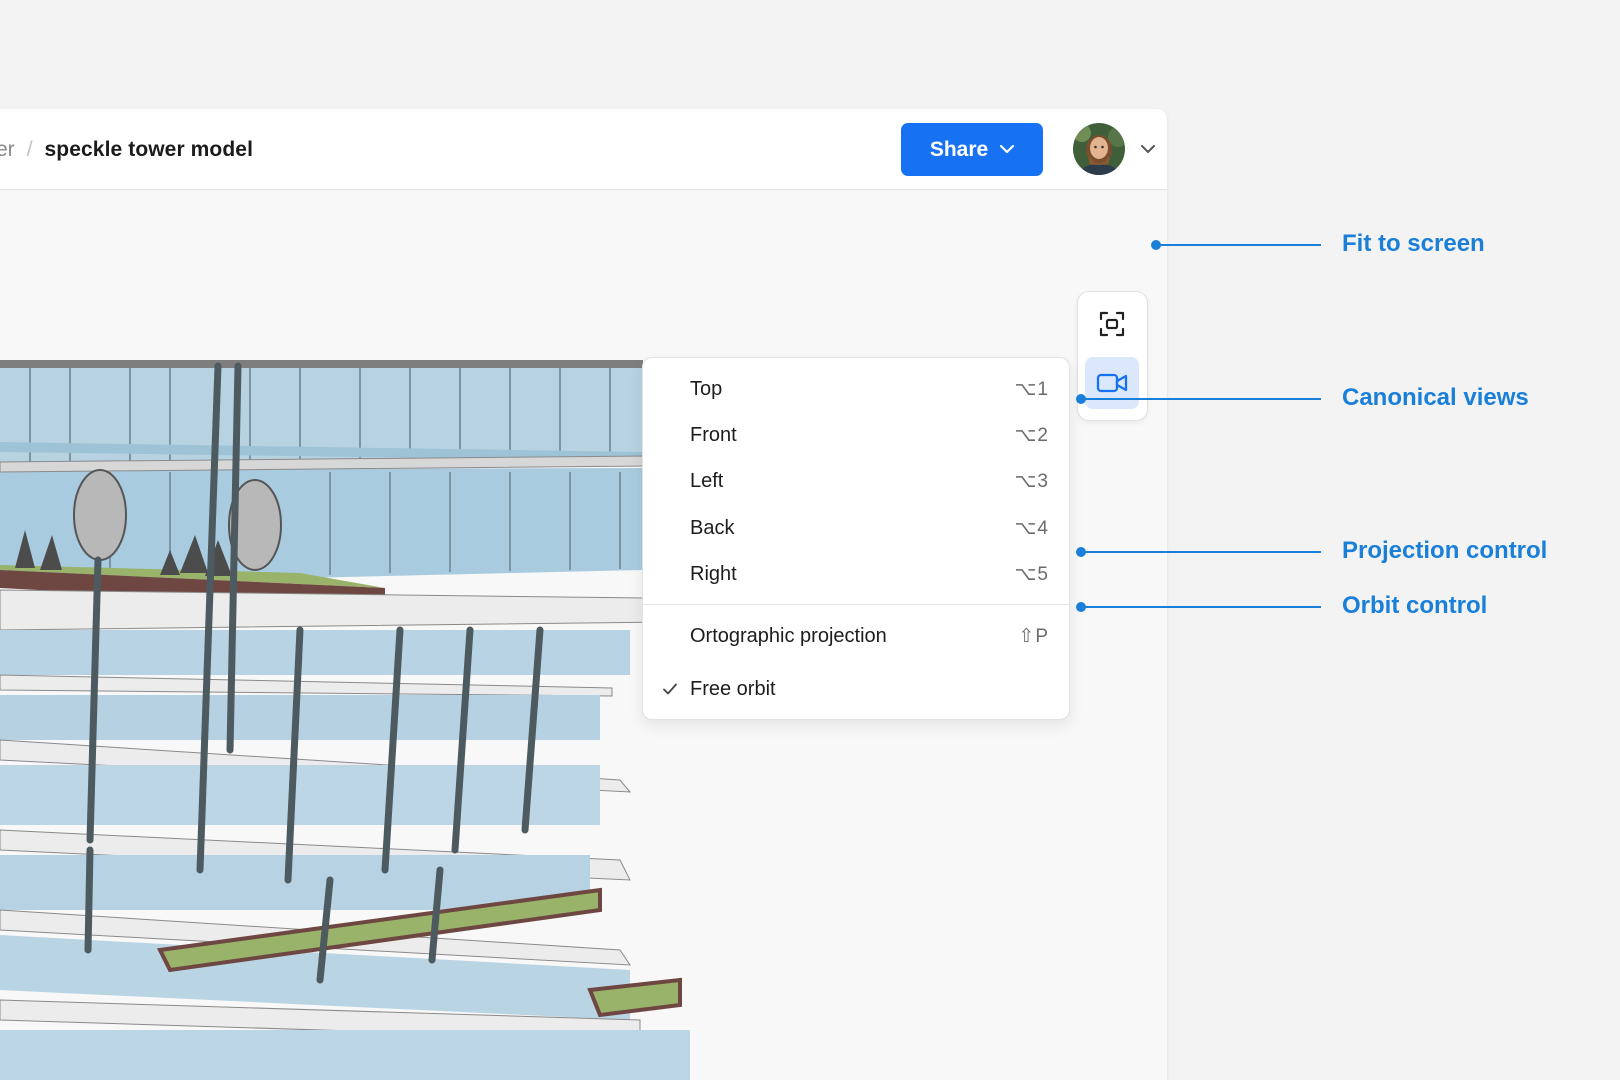 This screenshot has width=1620, height=1080. I want to click on menu-item-back: Back ⌥4, so click(856, 528).